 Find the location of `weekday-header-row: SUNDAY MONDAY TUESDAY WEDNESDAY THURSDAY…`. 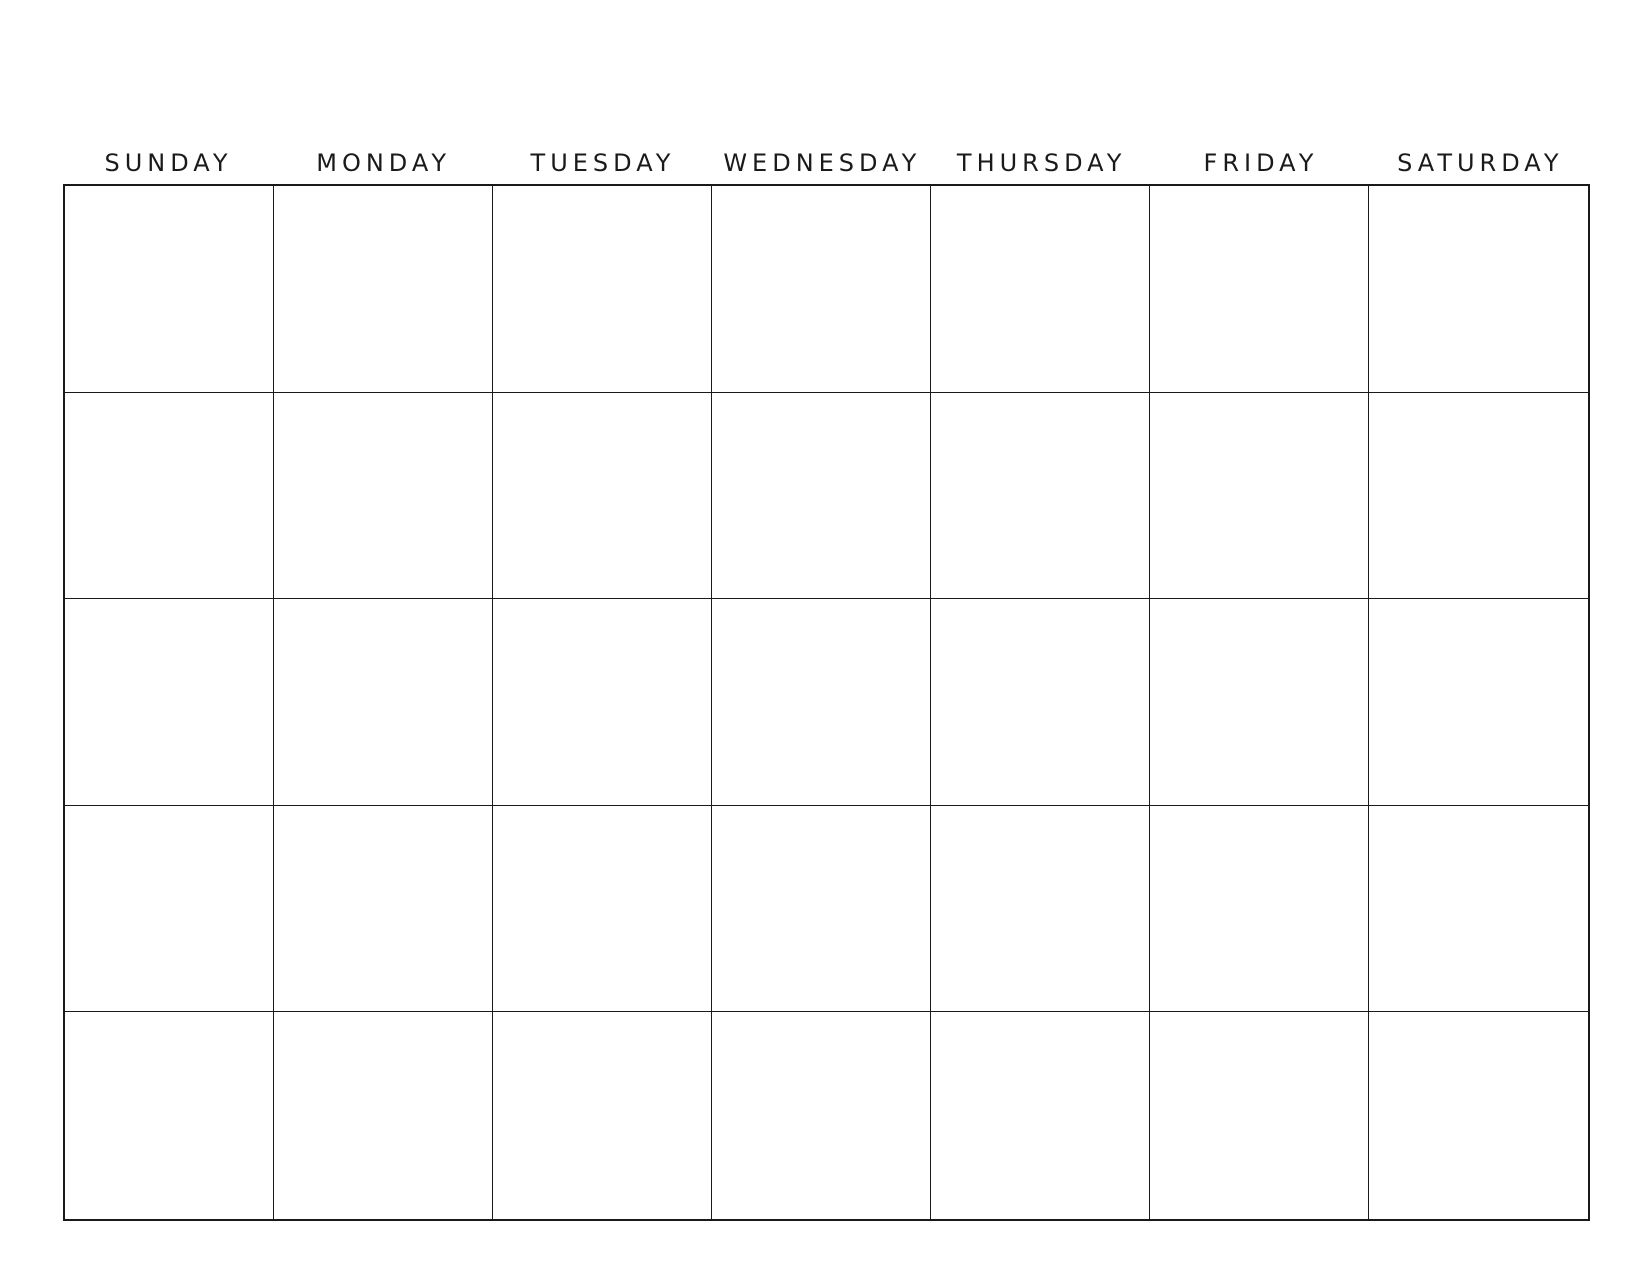

weekday-header-row: SUNDAY MONDAY TUESDAY WEDNESDAY THURSDAY… is located at coordinates (826, 163).